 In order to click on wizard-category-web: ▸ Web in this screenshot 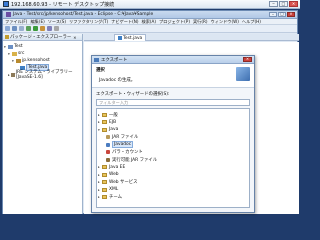, I will do `click(173, 175)`.